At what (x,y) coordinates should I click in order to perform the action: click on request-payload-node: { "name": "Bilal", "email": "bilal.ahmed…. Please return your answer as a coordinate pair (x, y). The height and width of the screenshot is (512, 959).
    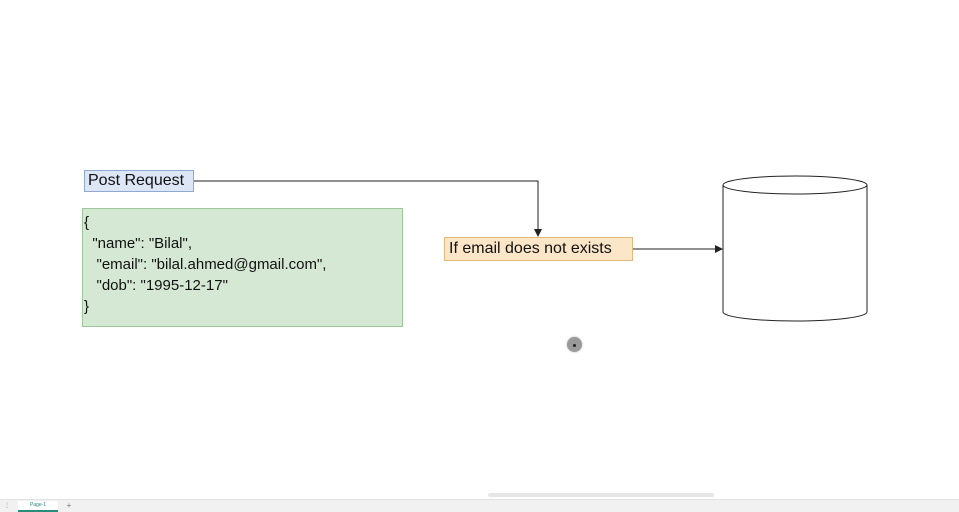
    Looking at the image, I should click on (242, 267).